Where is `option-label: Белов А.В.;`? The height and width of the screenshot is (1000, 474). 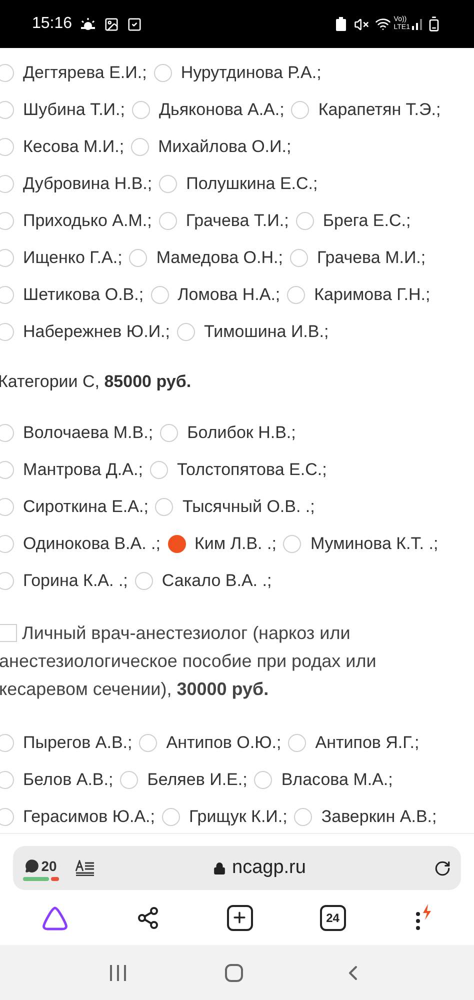
option-label: Белов А.В.; is located at coordinates (68, 779).